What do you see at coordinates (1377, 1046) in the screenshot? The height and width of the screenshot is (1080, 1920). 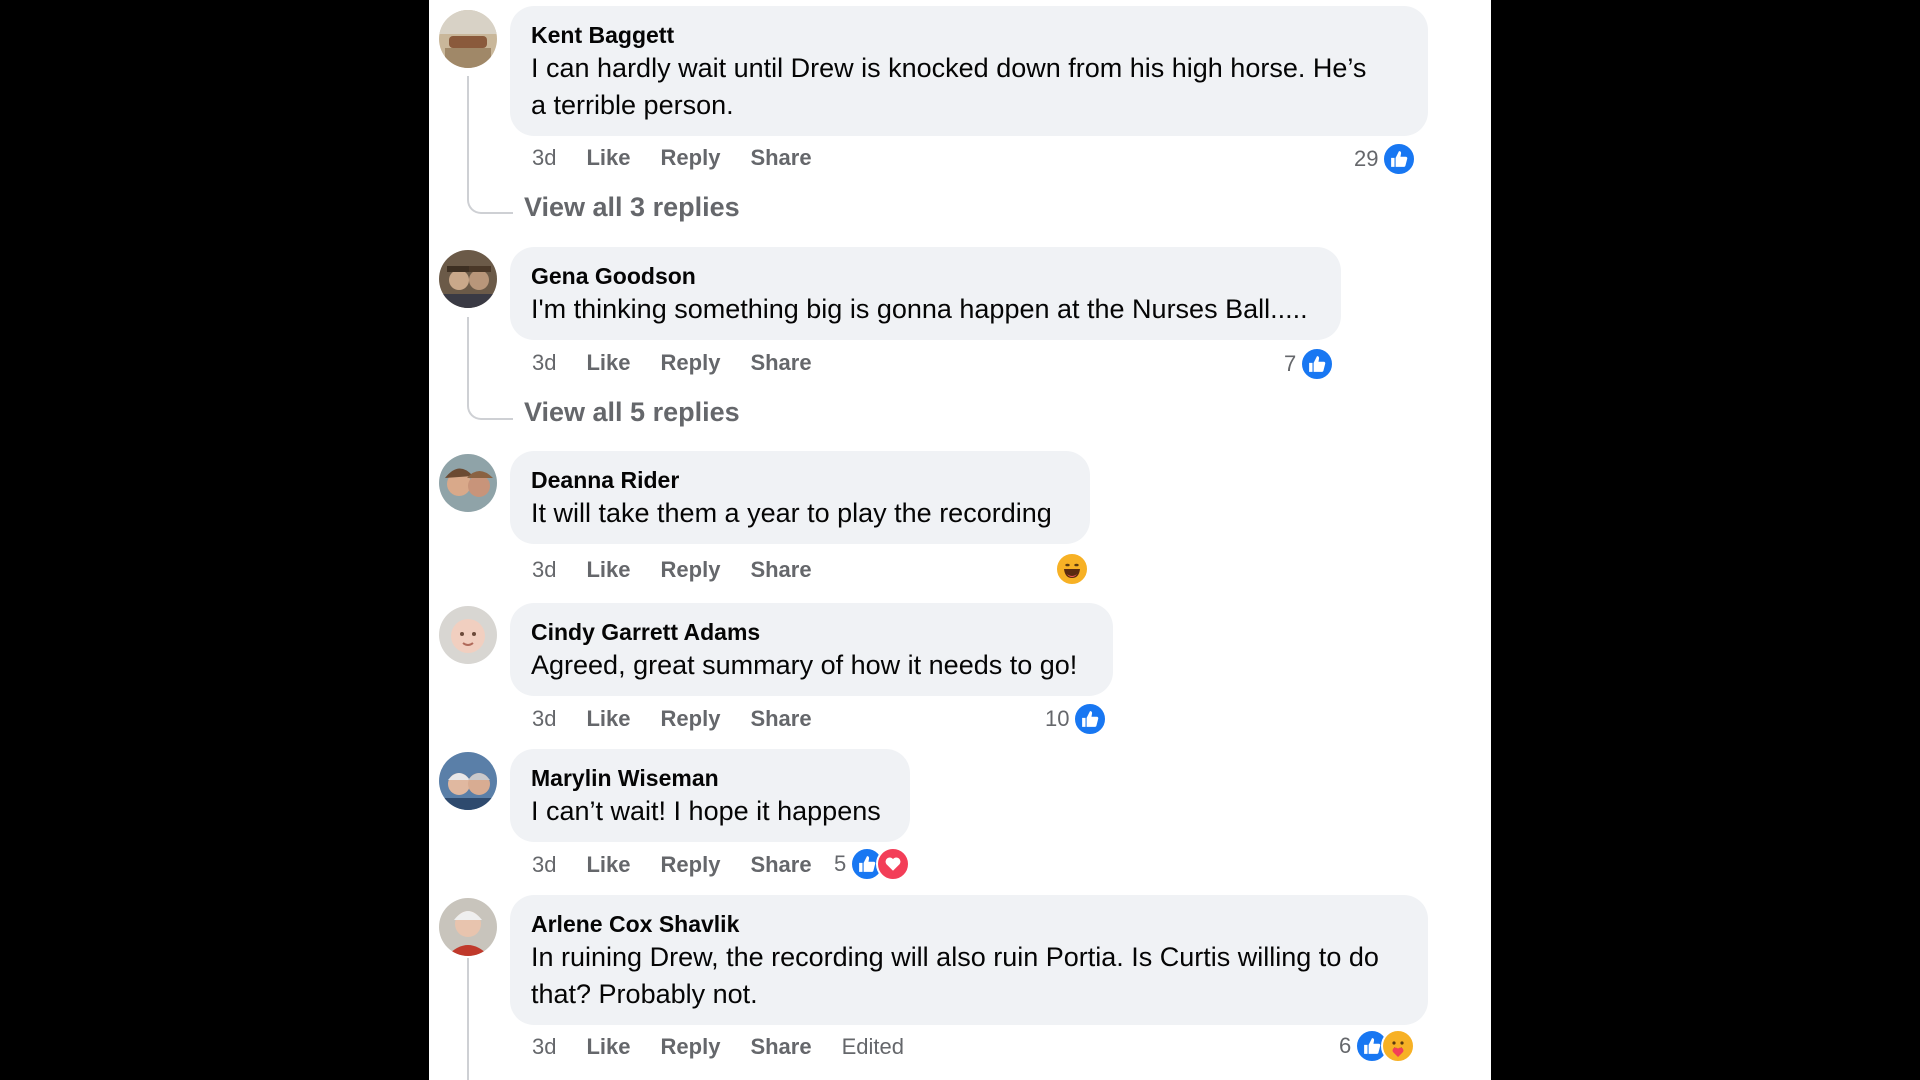 I see `reaction-summary: 6` at bounding box center [1377, 1046].